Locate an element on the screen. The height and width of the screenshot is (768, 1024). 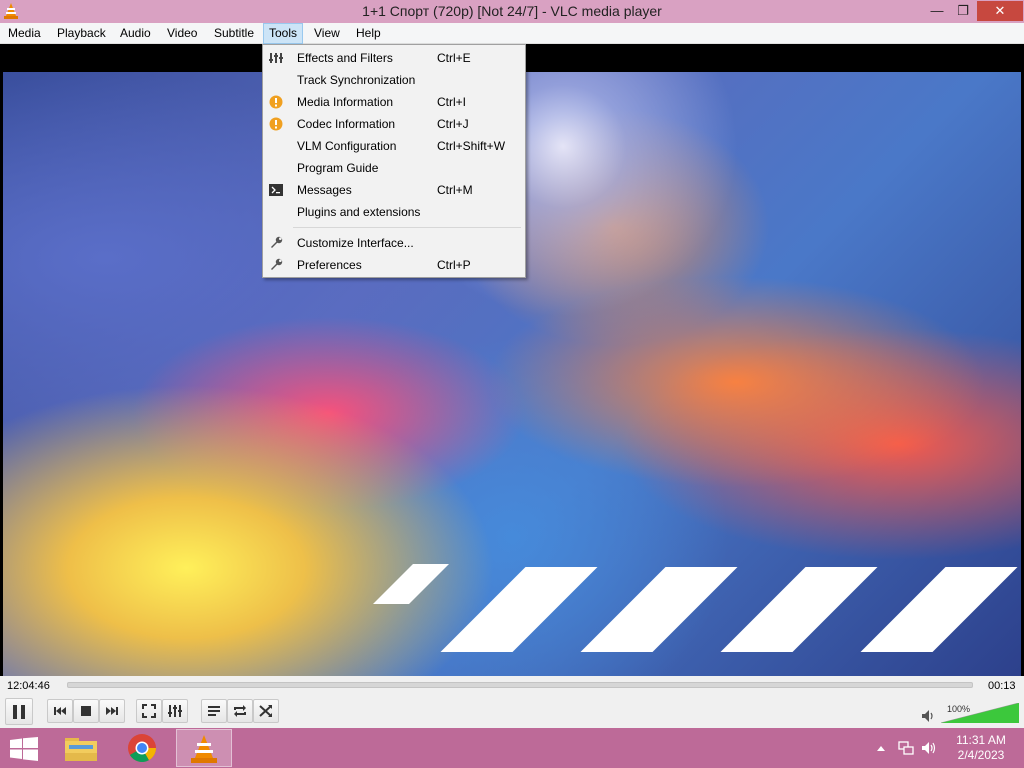
system-clock: 11:31 AM 2/4/2023 is located at coordinates (981, 748).